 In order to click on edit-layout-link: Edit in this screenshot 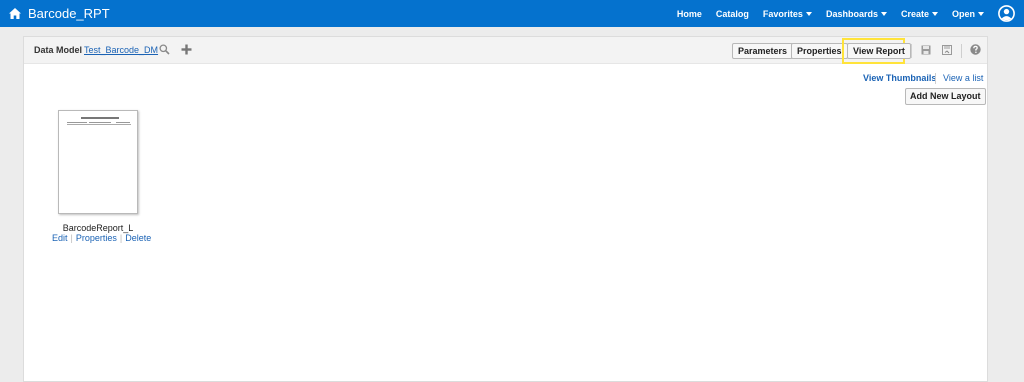, I will do `click(60, 238)`.